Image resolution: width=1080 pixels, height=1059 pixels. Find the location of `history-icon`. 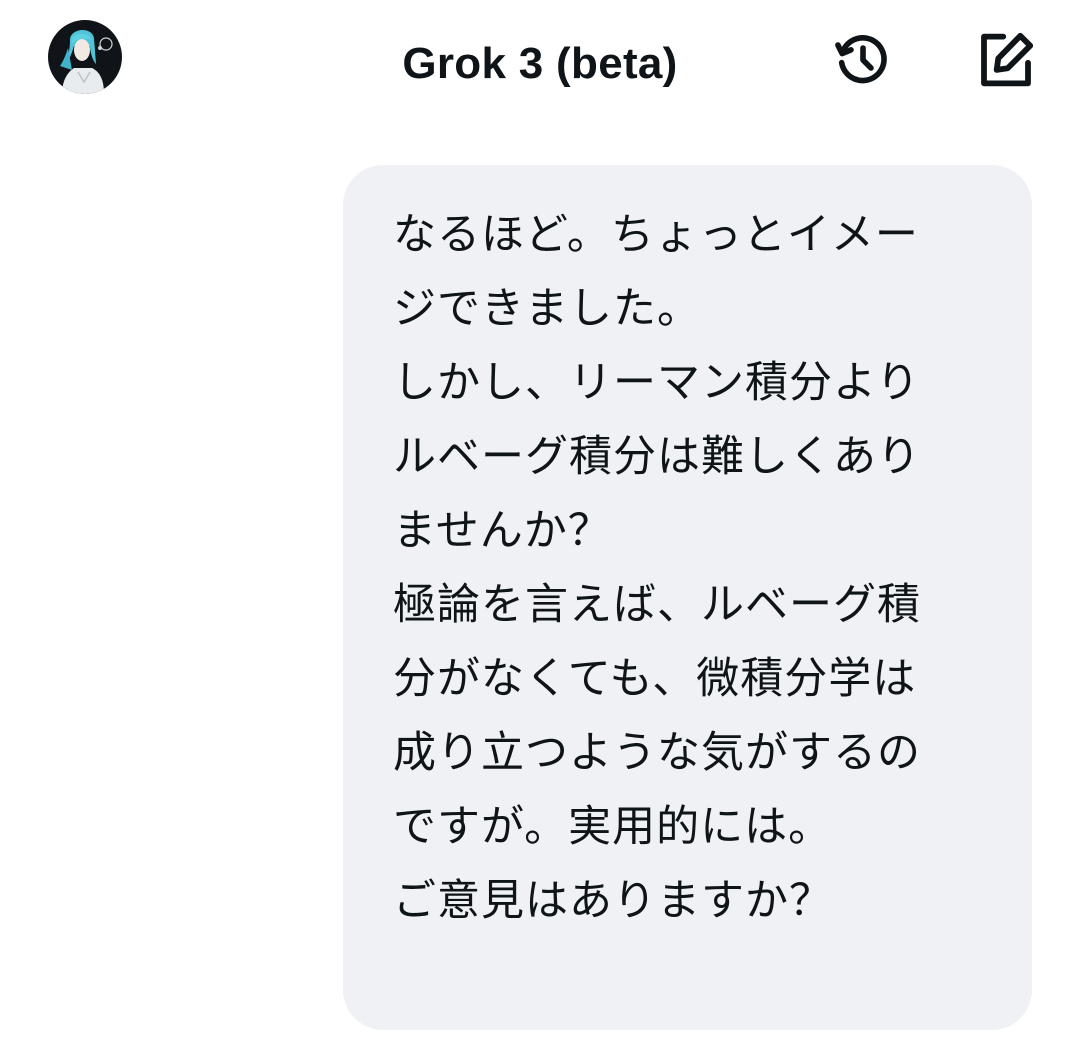

history-icon is located at coordinates (861, 59).